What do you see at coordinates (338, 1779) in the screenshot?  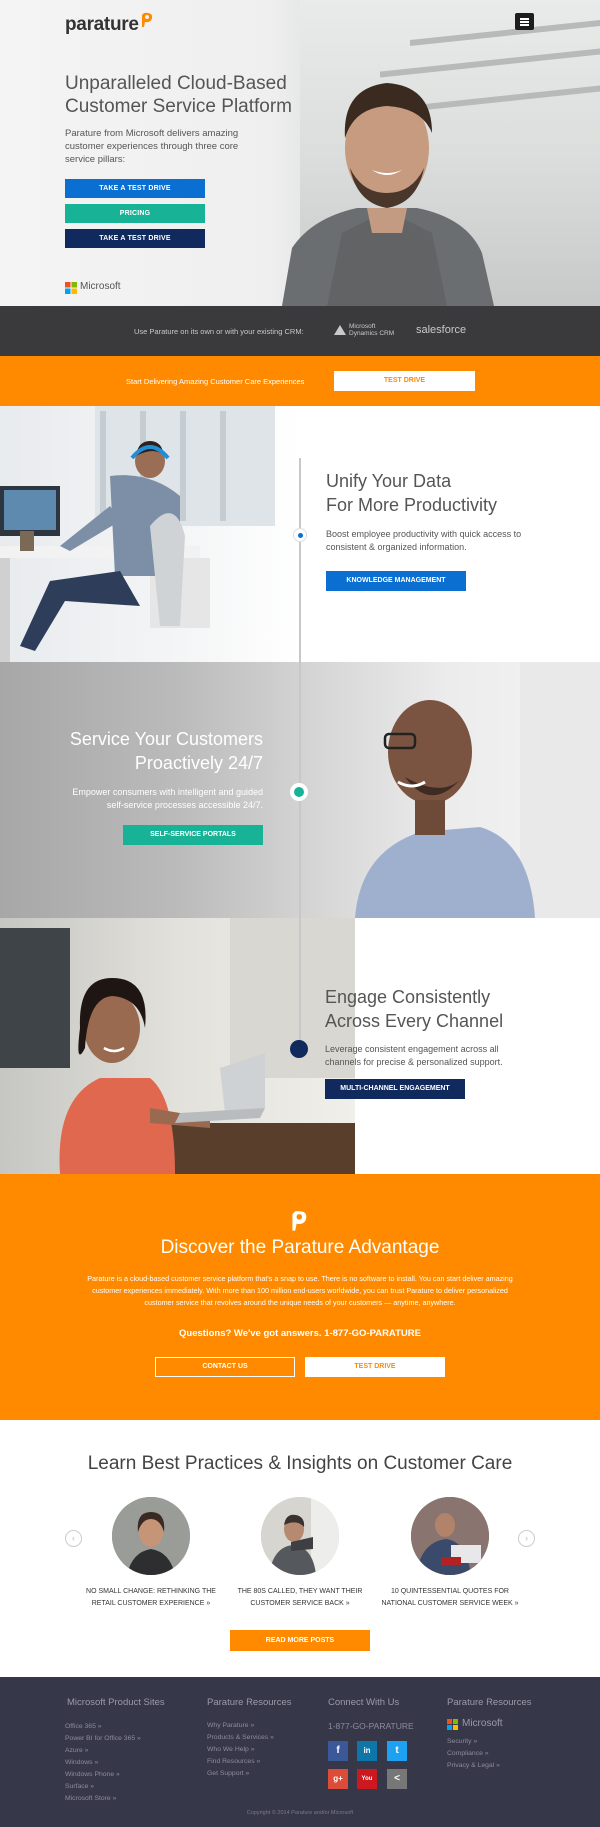 I see `google-plus-icon: g+` at bounding box center [338, 1779].